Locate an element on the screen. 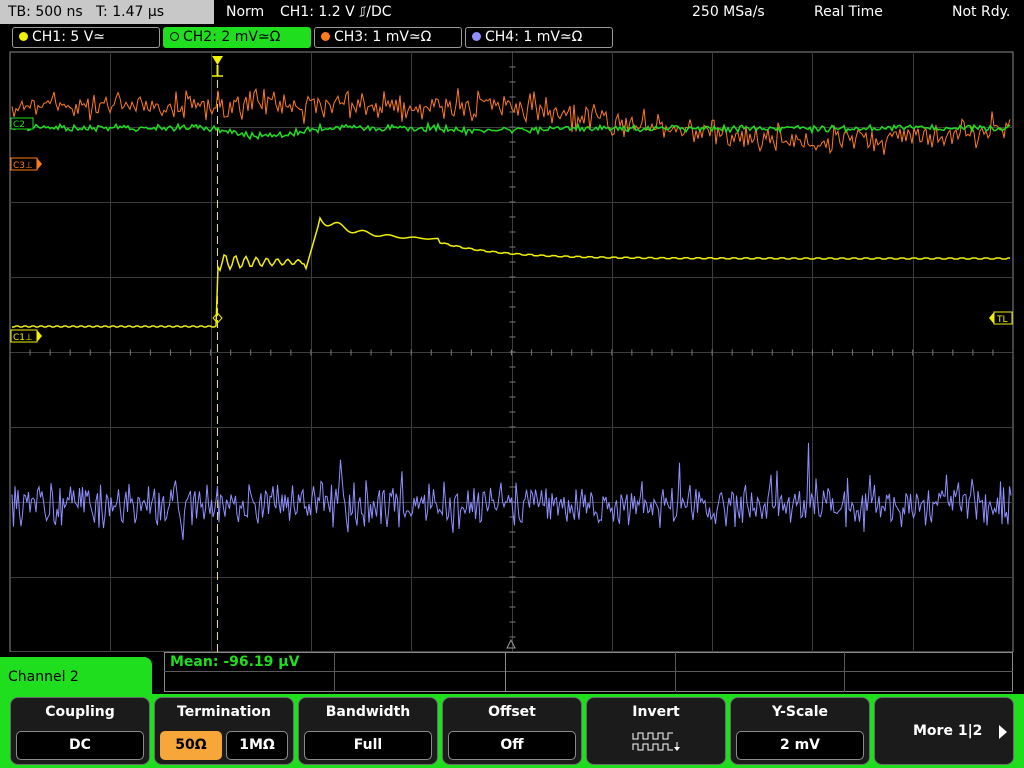 This screenshot has height=768, width=1024. timebase-value: TB: 500 ns is located at coordinates (45, 12).